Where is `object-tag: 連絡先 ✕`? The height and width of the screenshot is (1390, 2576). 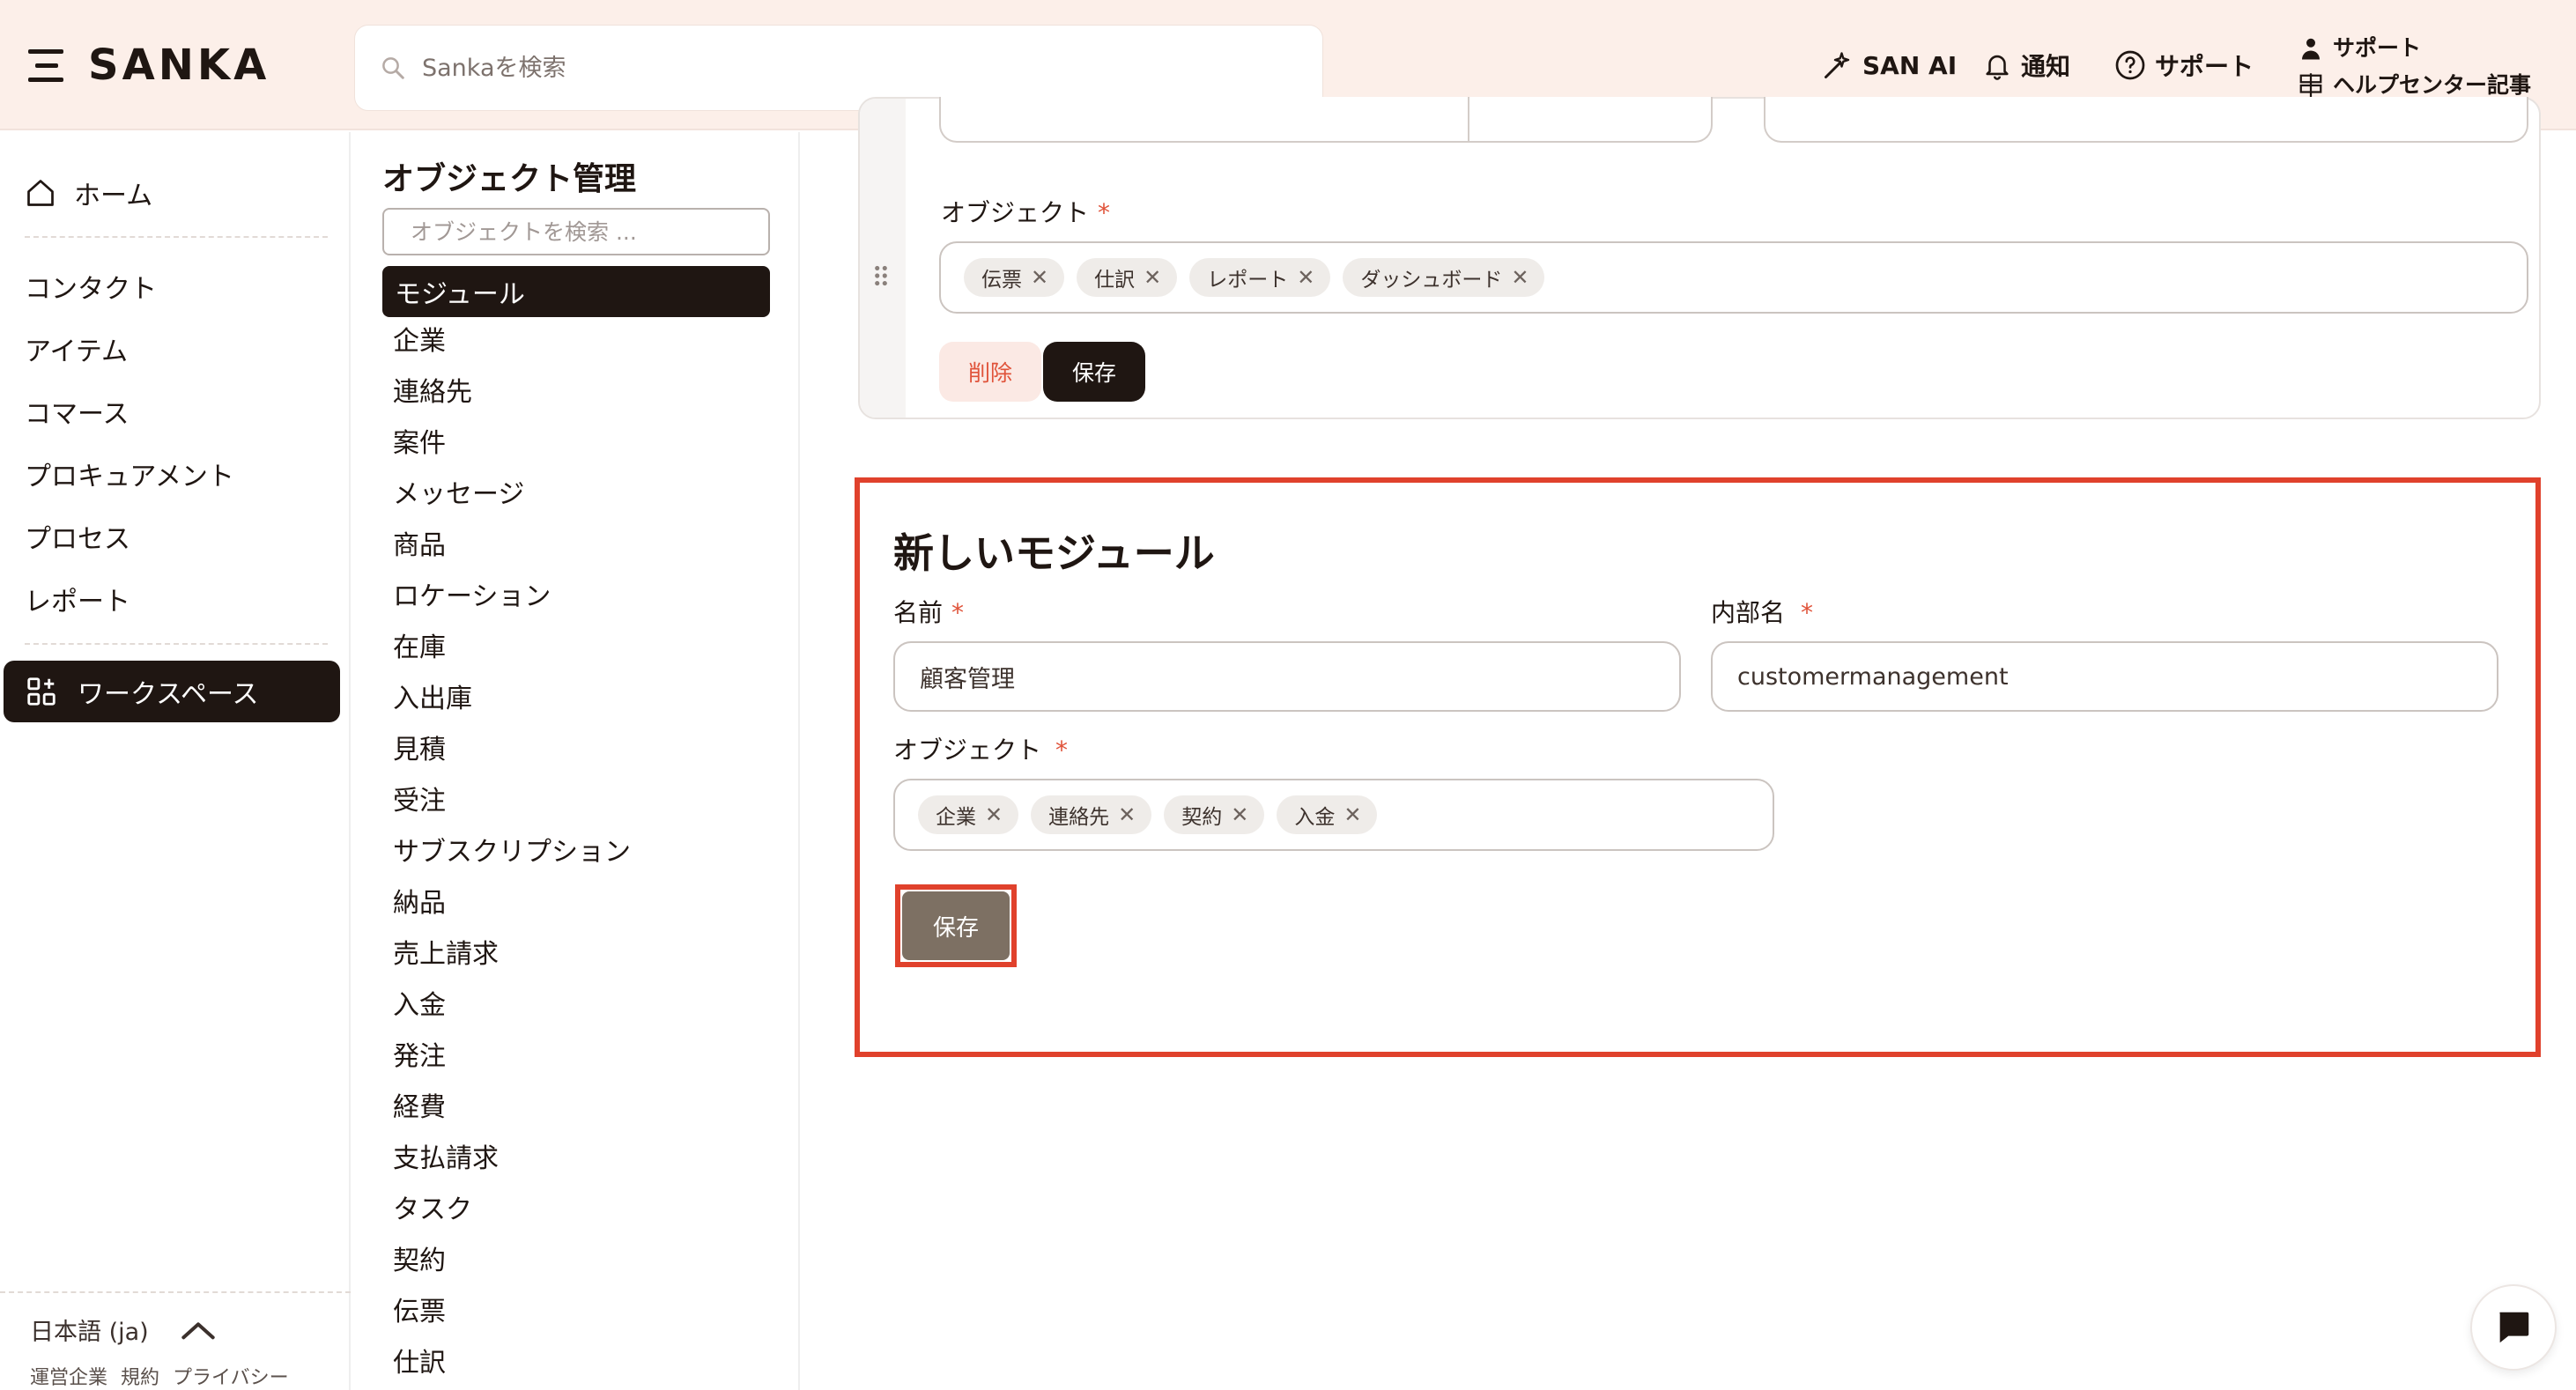
object-tag: 連絡先 ✕ is located at coordinates (1092, 814).